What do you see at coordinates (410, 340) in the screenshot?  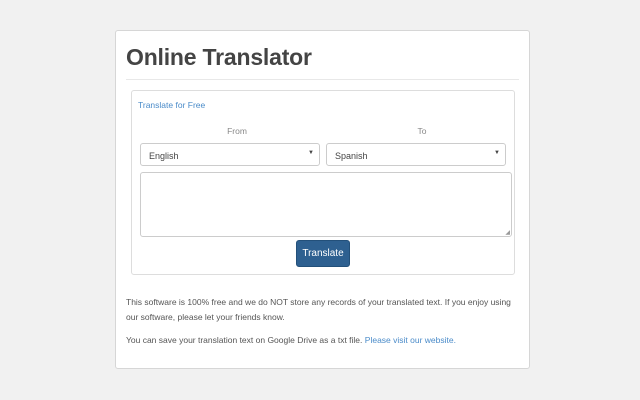 I see `website-link: Please visit our website.` at bounding box center [410, 340].